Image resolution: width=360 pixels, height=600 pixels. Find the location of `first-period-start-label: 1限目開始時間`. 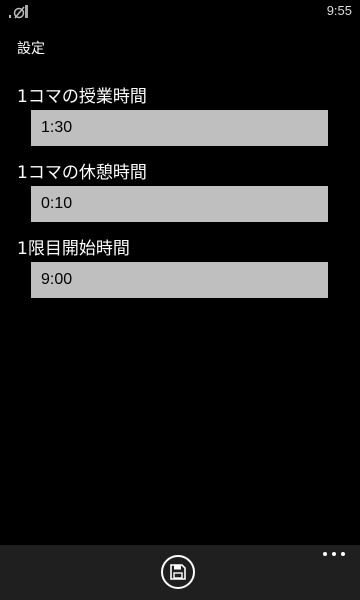

first-period-start-label: 1限目開始時間 is located at coordinates (73, 249).